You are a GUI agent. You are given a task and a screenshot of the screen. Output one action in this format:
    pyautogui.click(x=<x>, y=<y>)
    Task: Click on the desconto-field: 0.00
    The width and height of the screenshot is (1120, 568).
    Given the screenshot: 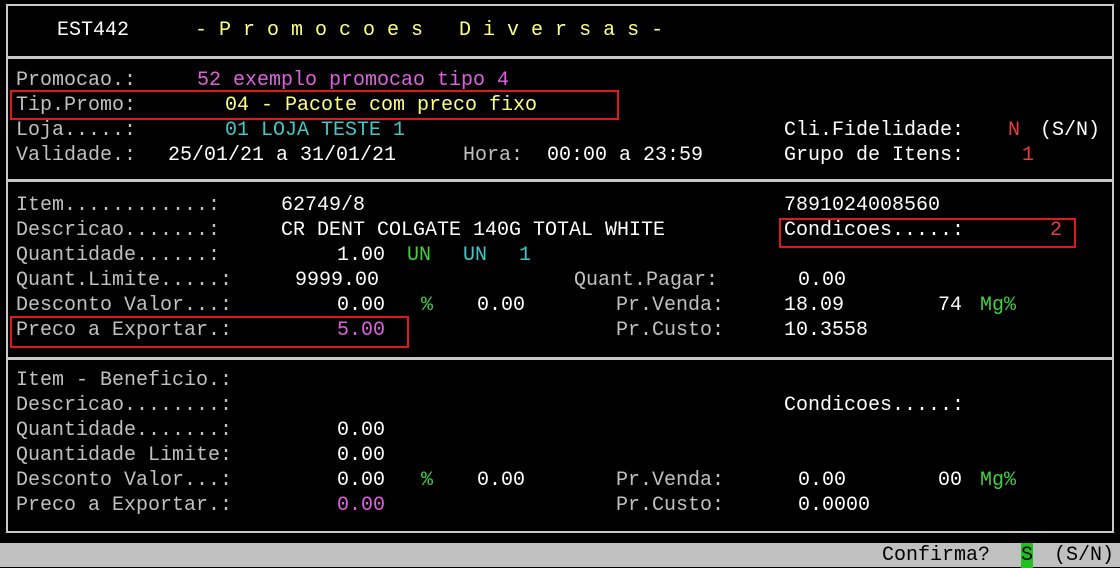 What is the action you would take?
    pyautogui.click(x=361, y=305)
    